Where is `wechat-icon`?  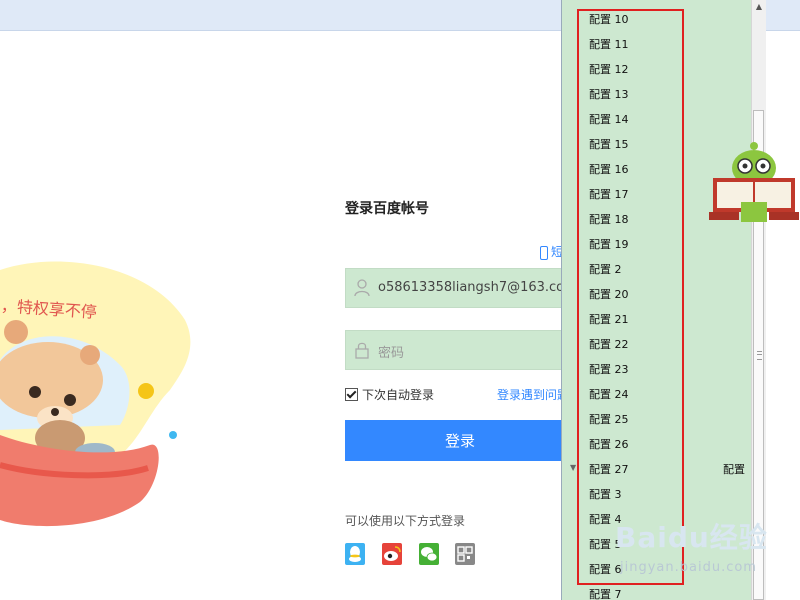
wechat-icon is located at coordinates (429, 554).